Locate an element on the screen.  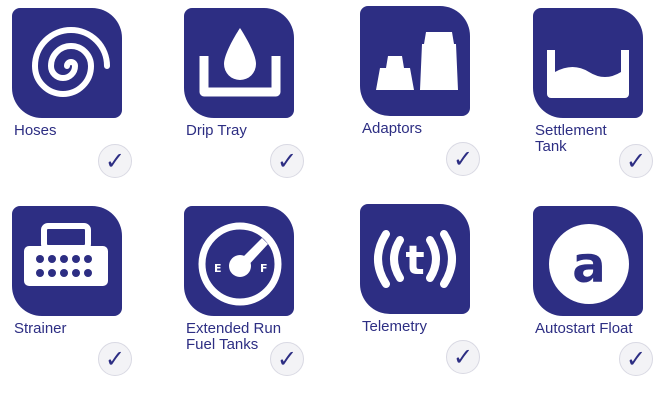
autostart-float-icon: a is located at coordinates (588, 261).